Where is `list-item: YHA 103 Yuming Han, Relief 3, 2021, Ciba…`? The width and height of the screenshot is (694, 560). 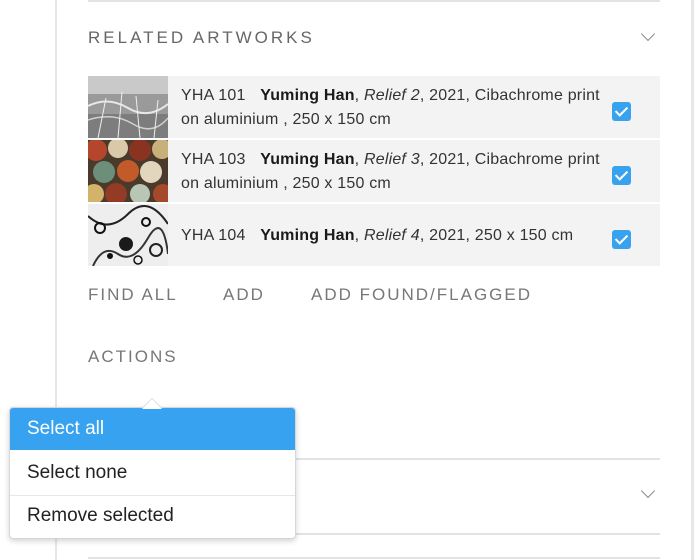 list-item: YHA 103 Yuming Han, Relief 3, 2021, Ciba… is located at coordinates (374, 172).